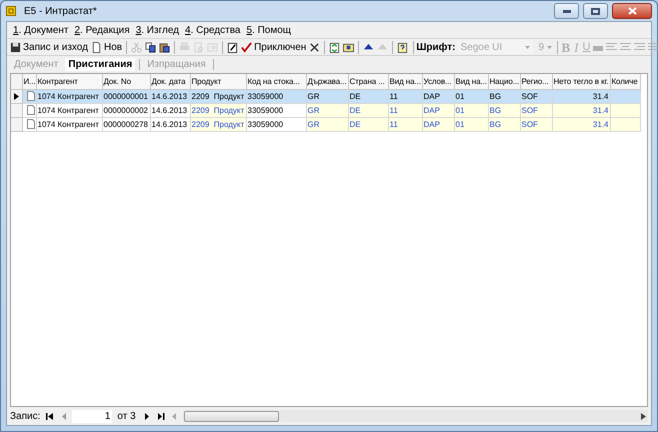  What do you see at coordinates (126, 124) in the screenshot?
I see `table-cell: 0000000278` at bounding box center [126, 124].